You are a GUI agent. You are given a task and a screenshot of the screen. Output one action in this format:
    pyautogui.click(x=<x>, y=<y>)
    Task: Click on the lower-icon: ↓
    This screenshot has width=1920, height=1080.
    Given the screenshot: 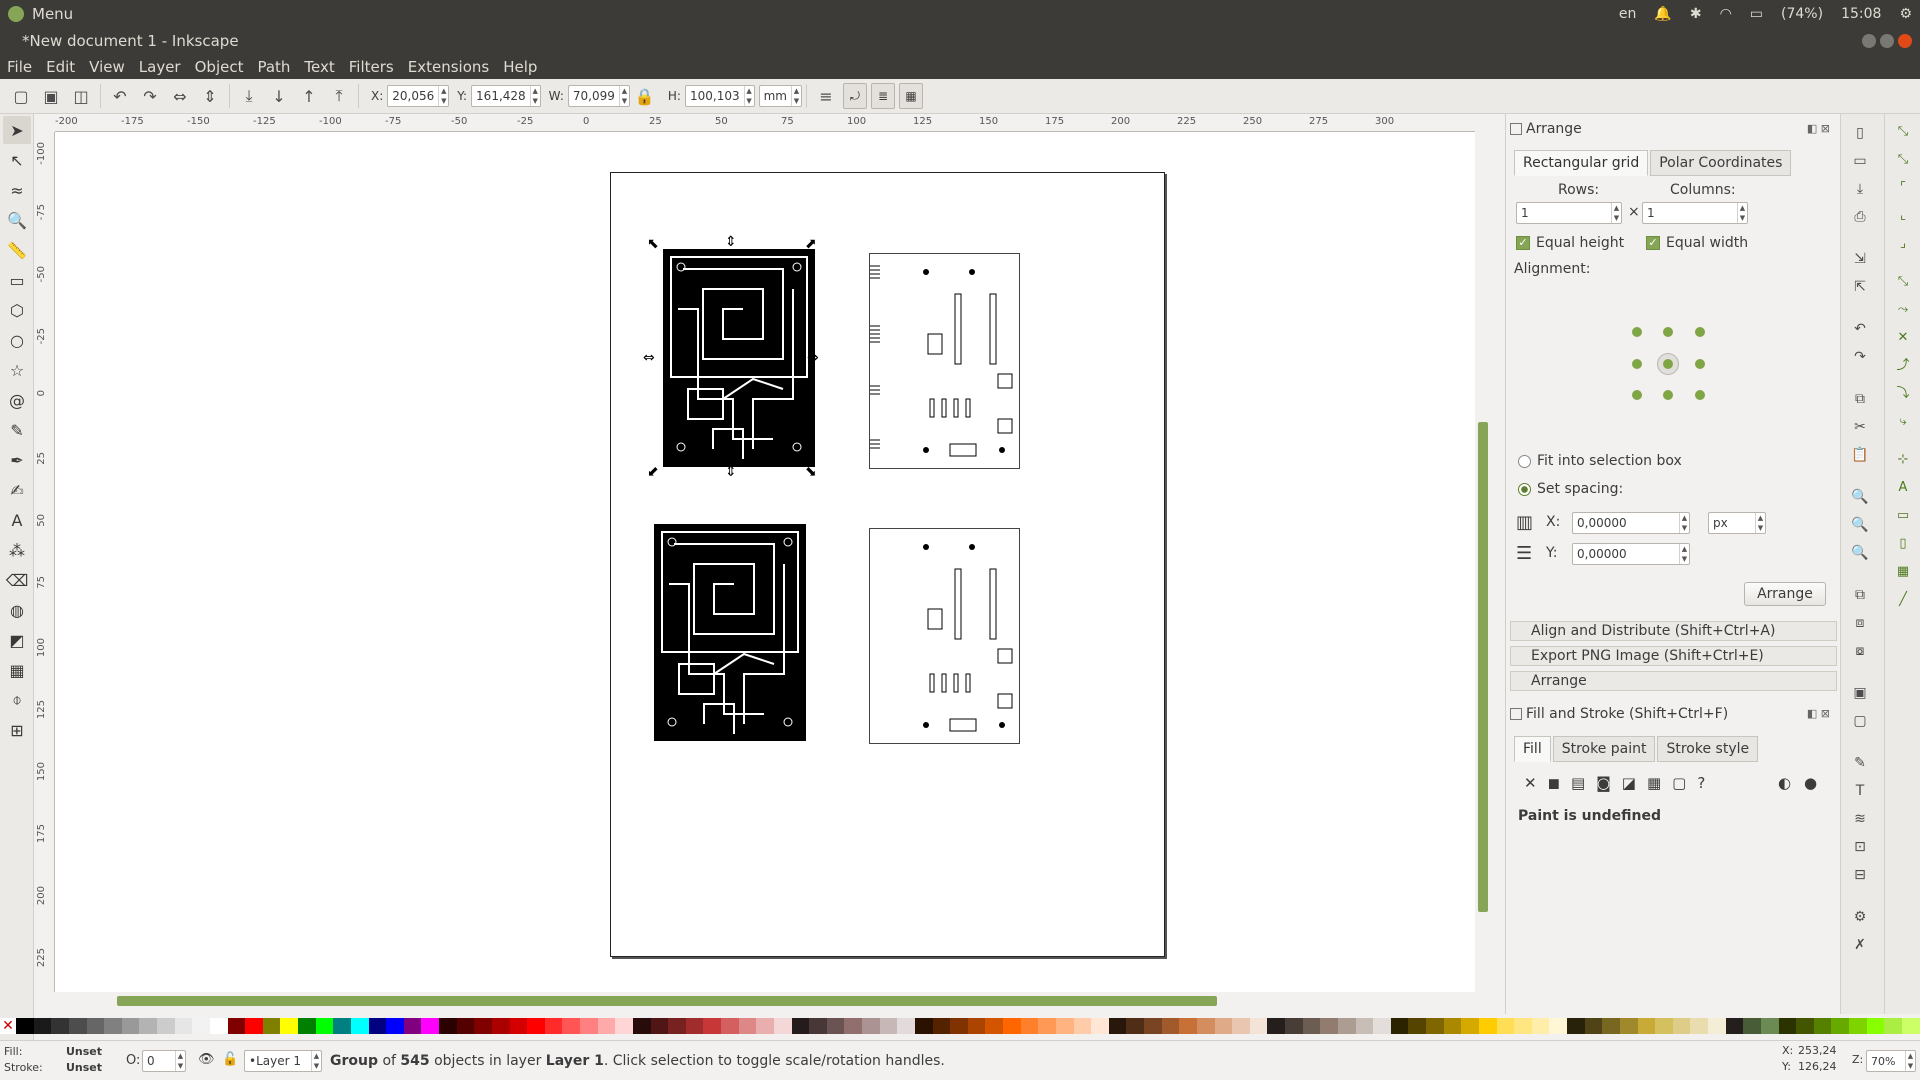 What is the action you would take?
    pyautogui.click(x=279, y=96)
    